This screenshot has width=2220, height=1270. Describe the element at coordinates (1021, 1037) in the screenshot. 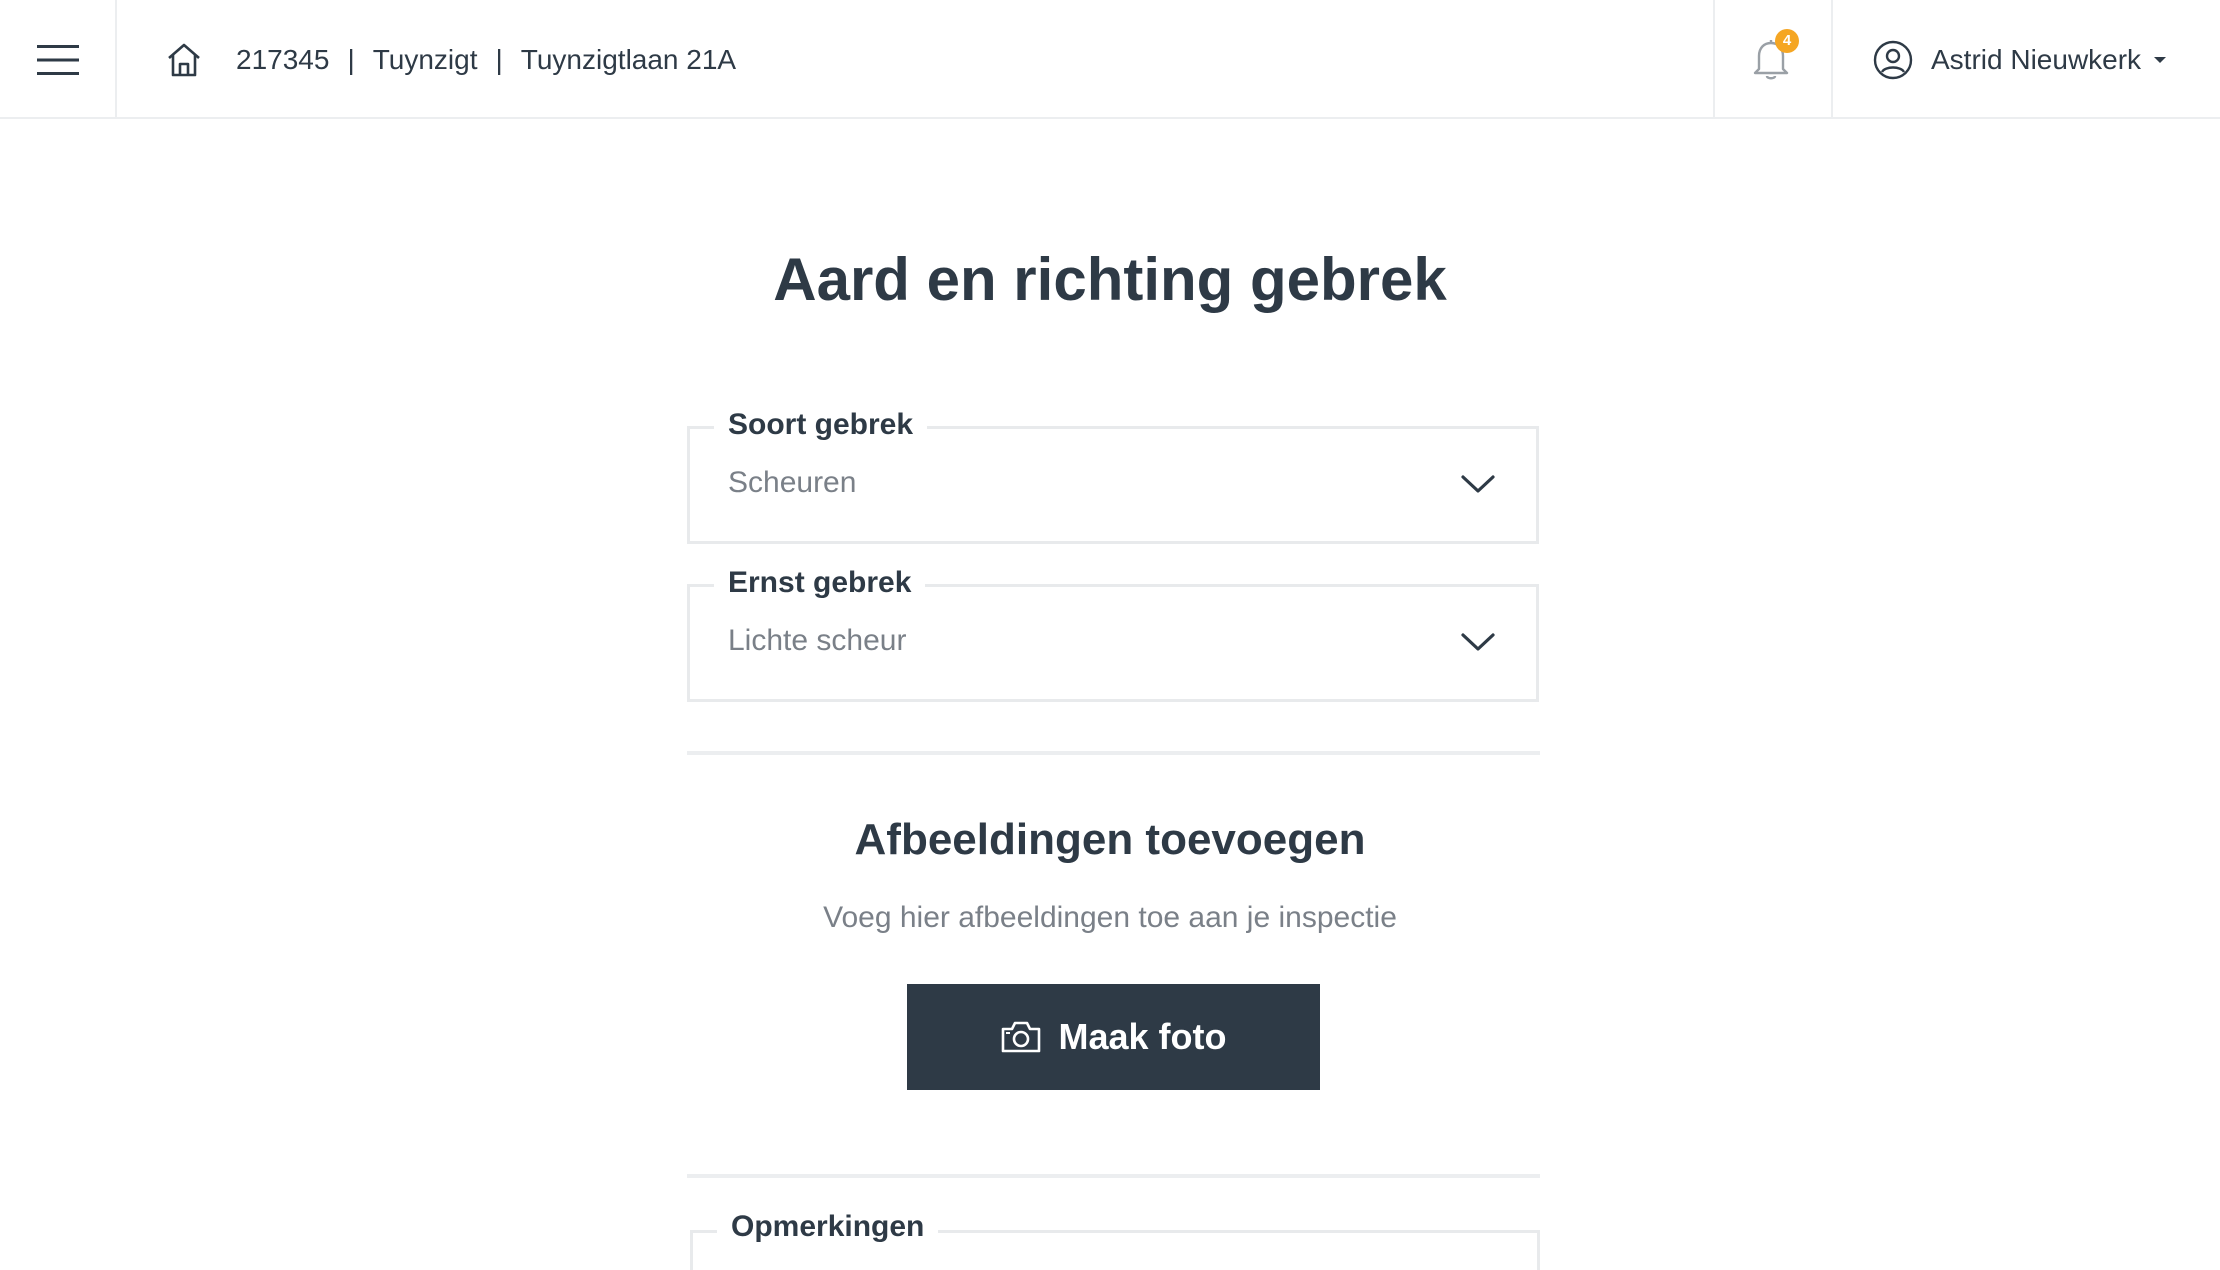

I see `camera-icon` at that location.